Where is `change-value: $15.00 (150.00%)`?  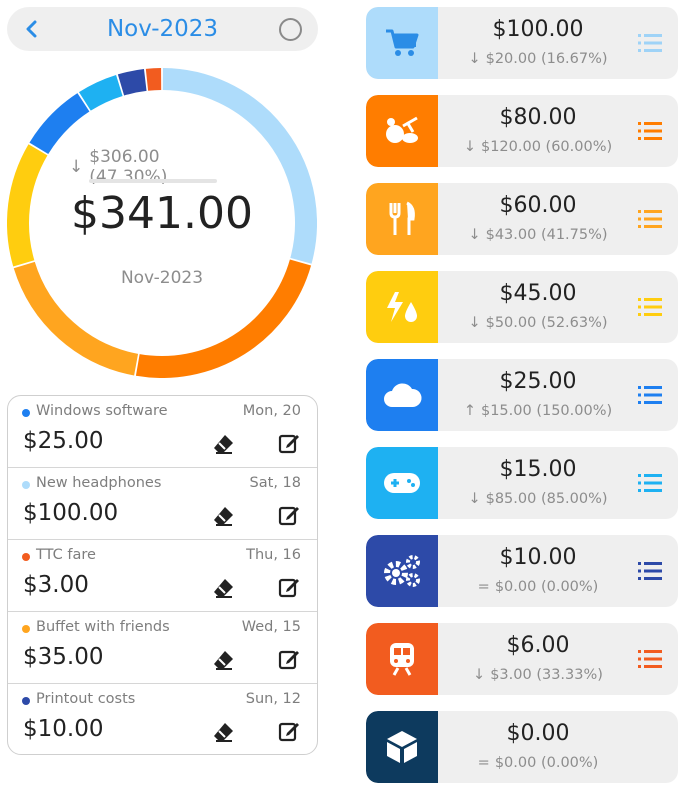
change-value: $15.00 (150.00%) is located at coordinates (546, 411).